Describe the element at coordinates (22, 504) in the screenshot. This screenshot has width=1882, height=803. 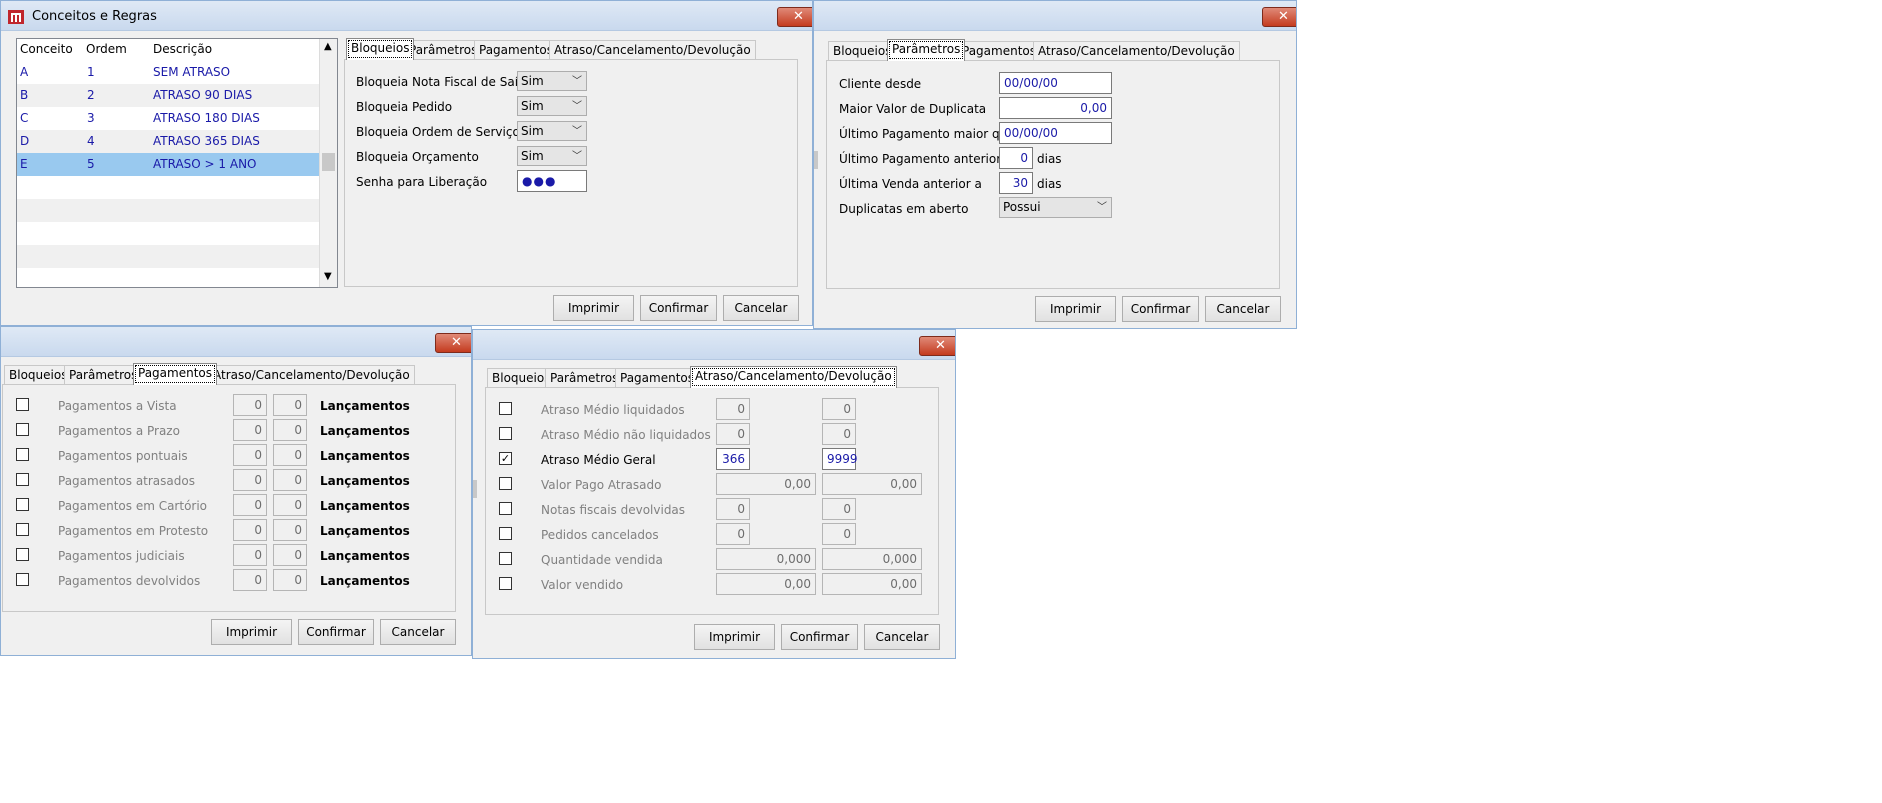
I see `checkbox-pag-cartorio` at that location.